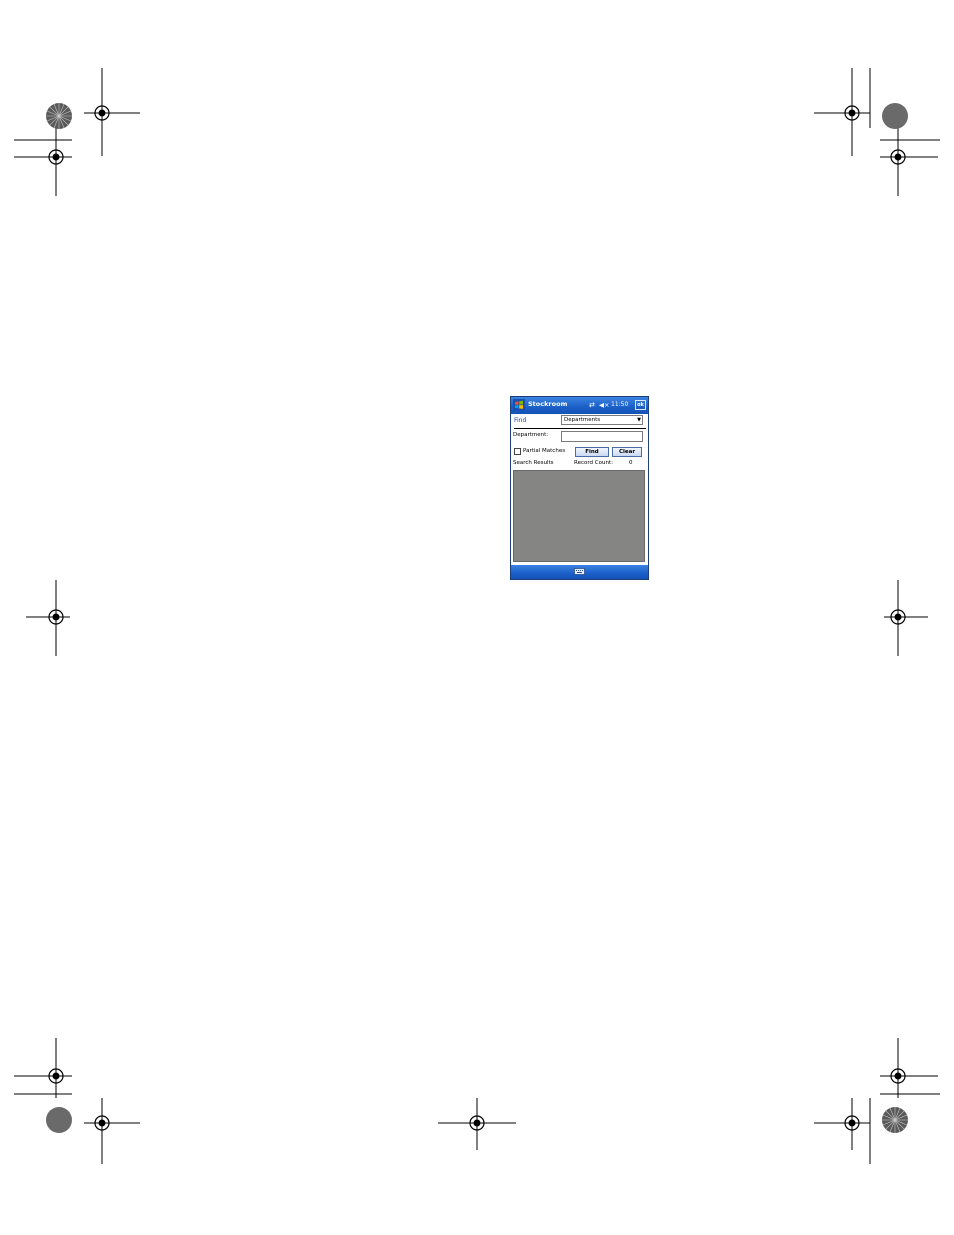 This screenshot has height=1235, width=954. Describe the element at coordinates (112, 1131) in the screenshot. I see `registration-mark-bottom-left-b` at that location.